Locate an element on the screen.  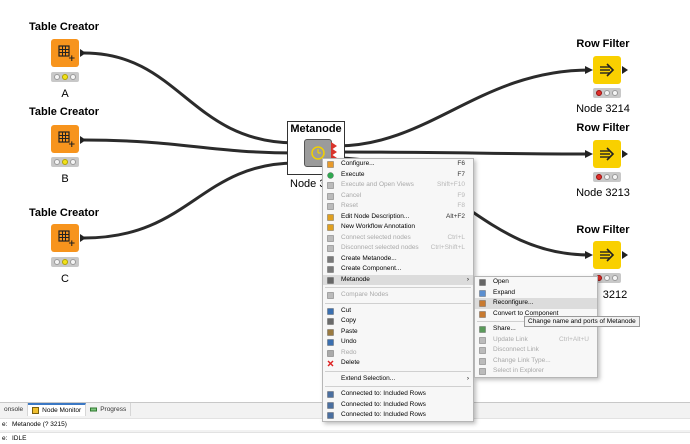
reconfigure-icon is located at coordinates (482, 303).